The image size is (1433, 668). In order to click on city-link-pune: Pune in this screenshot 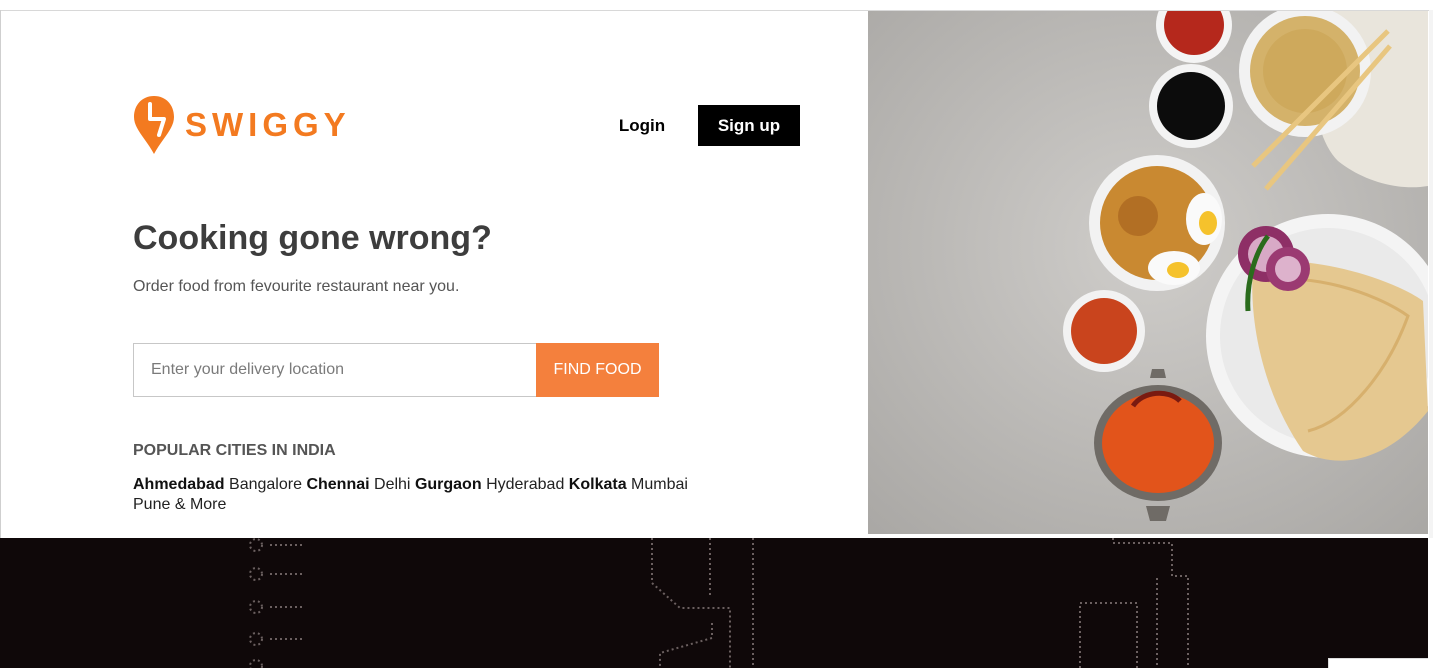, I will do `click(151, 504)`.